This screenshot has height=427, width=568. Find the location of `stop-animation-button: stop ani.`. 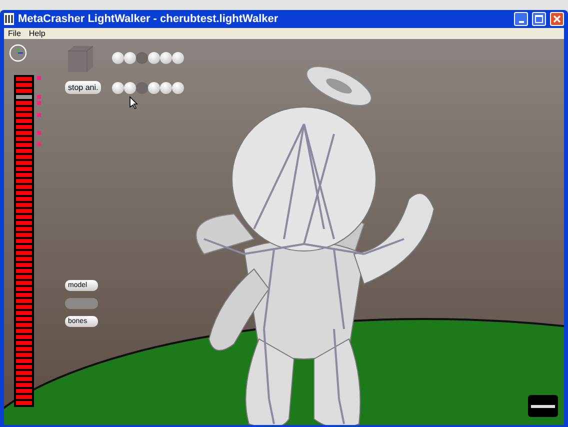

stop-animation-button: stop ani. is located at coordinates (83, 87).